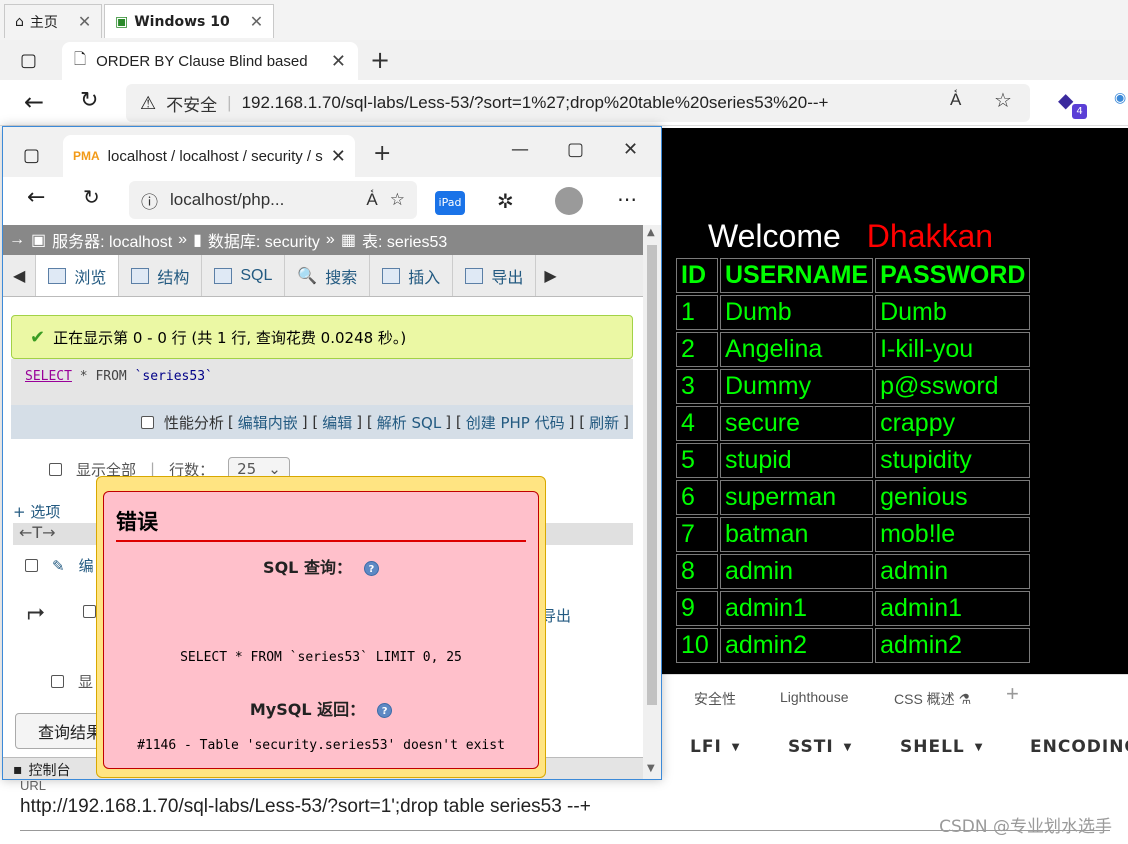  Describe the element at coordinates (1079, 747) in the screenshot. I see `hackbar-encoding-button: ENCODING` at that location.